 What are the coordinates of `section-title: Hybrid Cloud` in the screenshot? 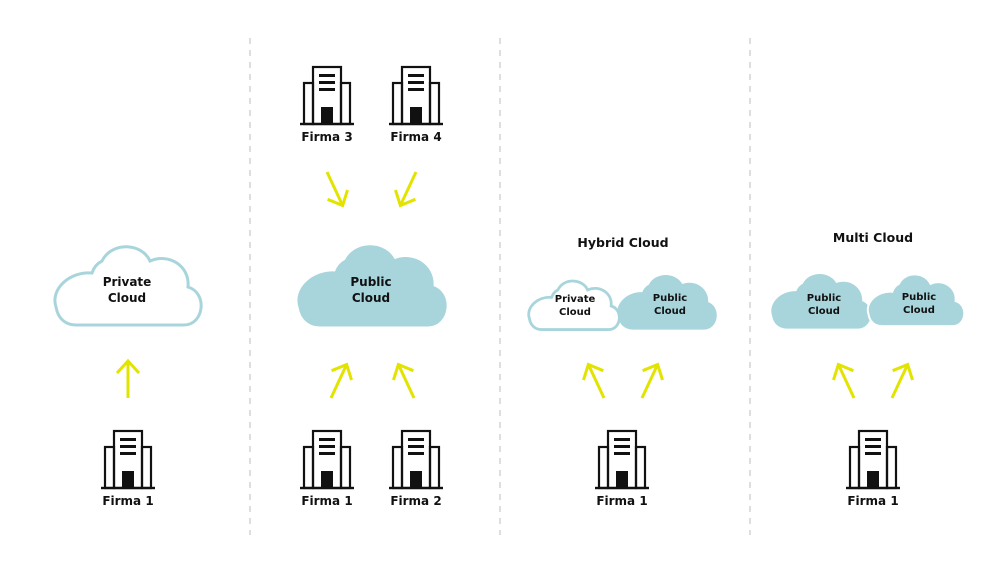 It's located at (622, 242).